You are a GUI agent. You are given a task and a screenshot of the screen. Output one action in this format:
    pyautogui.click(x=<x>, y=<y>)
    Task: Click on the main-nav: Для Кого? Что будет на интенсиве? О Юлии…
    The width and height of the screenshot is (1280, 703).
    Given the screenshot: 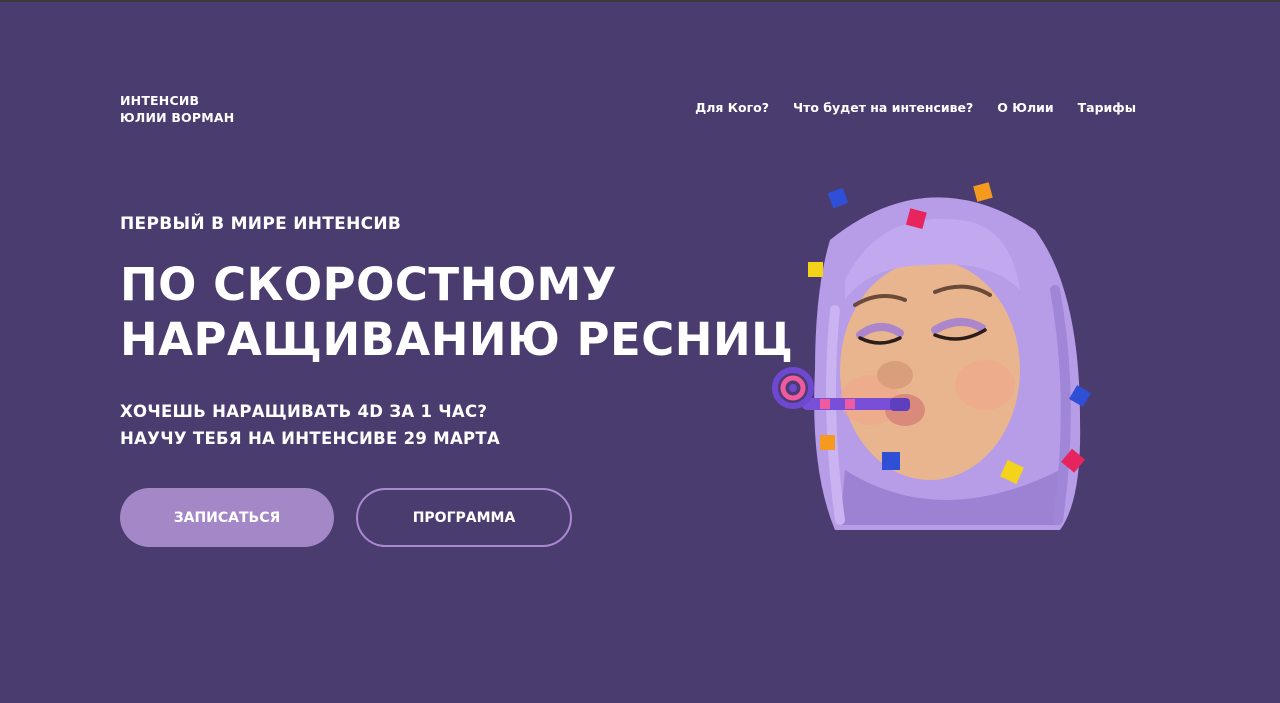 What is the action you would take?
    pyautogui.click(x=915, y=107)
    